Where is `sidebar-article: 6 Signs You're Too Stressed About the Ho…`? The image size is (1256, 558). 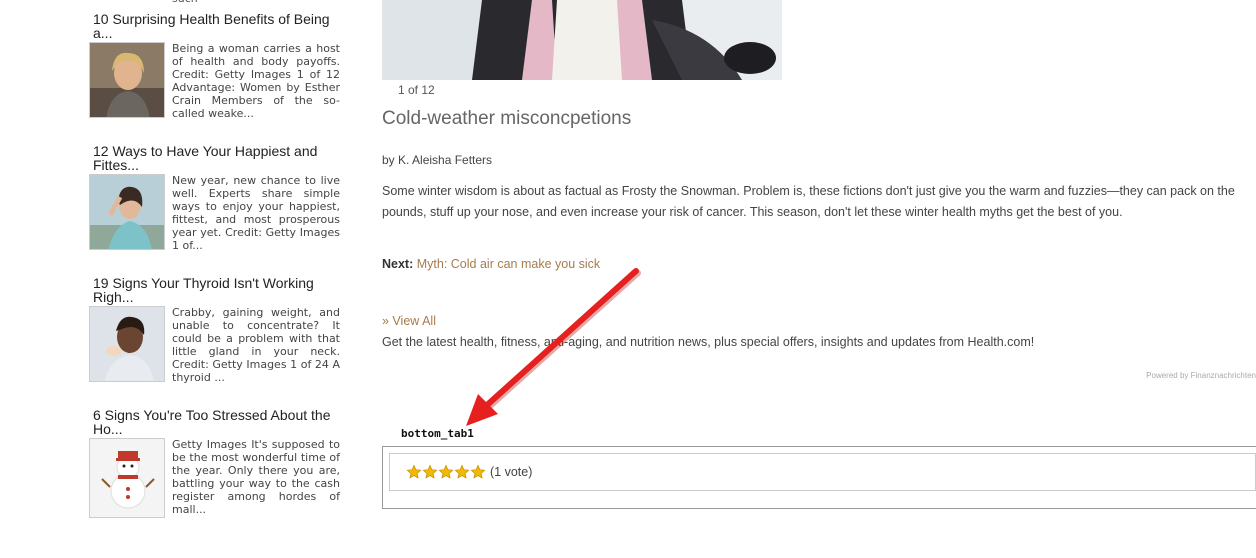
sidebar-article: 6 Signs You're Too Stressed About the Ho… is located at coordinates (217, 463).